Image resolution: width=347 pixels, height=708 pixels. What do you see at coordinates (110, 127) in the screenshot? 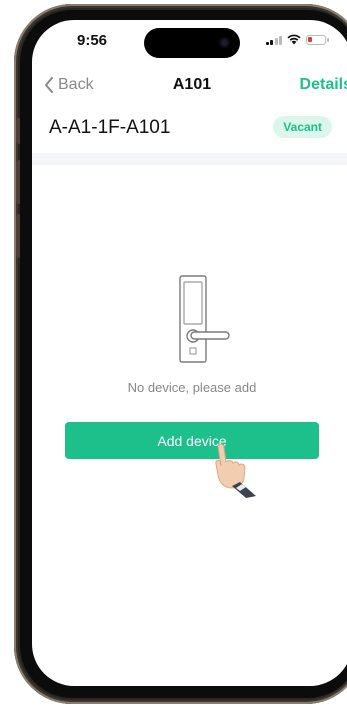
I see `room-code: A-A1-1F-A101` at bounding box center [110, 127].